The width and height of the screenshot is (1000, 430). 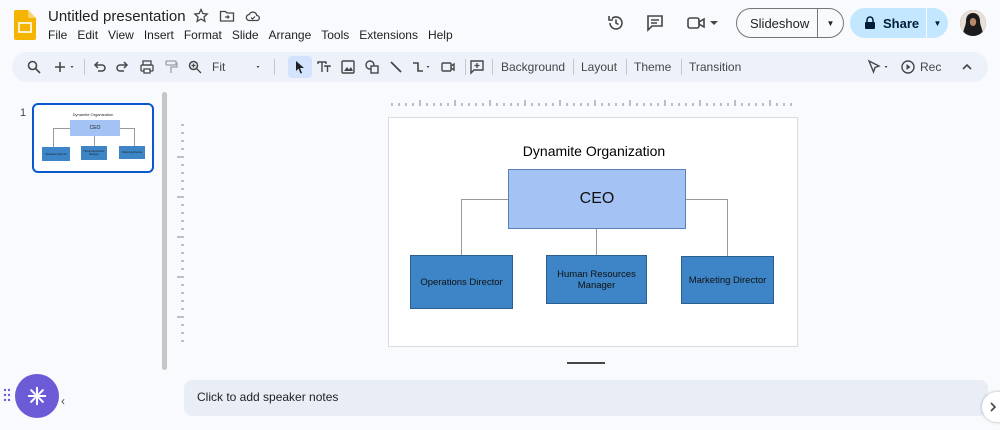 I want to click on slideshow-button: Slideshow ▼, so click(x=790, y=23).